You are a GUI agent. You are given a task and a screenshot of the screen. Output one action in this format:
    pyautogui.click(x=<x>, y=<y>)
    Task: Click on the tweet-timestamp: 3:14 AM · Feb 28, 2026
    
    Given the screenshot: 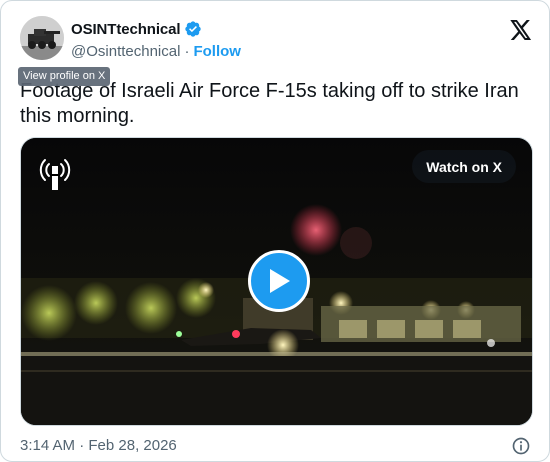 What is the action you would take?
    pyautogui.click(x=98, y=445)
    